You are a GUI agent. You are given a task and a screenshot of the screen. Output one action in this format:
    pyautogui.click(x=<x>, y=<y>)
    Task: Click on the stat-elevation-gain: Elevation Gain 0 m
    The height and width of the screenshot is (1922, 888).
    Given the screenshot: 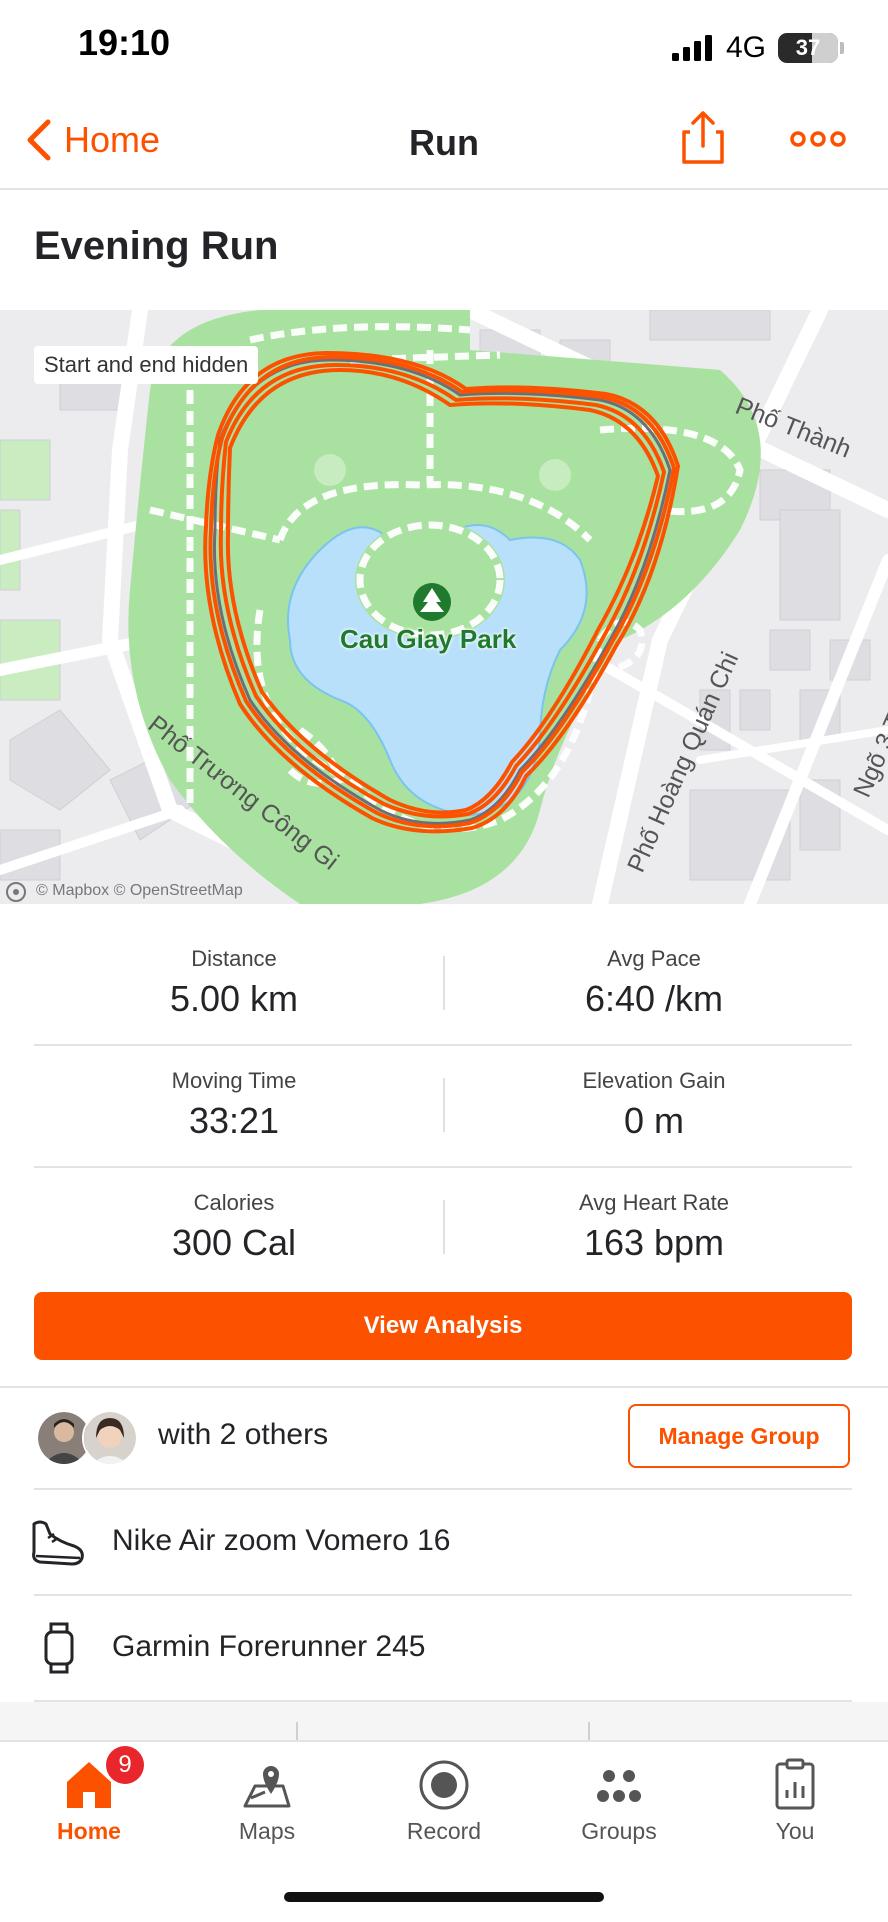 What is the action you would take?
    pyautogui.click(x=654, y=1105)
    